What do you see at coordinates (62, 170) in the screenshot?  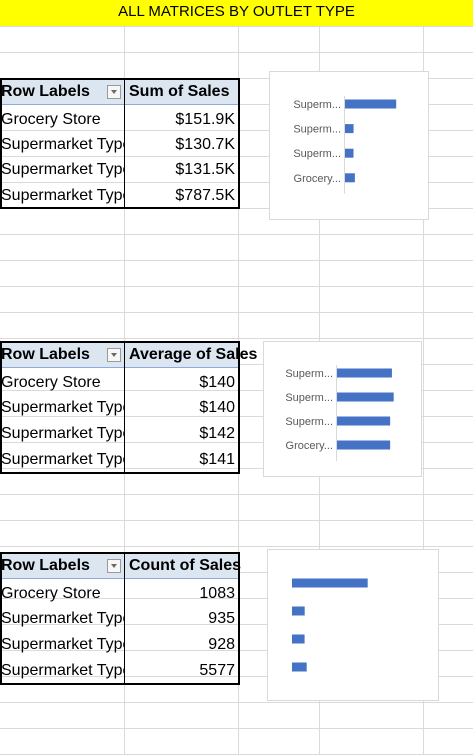 I see `pivot-1-row-label: Supermarket Type2` at bounding box center [62, 170].